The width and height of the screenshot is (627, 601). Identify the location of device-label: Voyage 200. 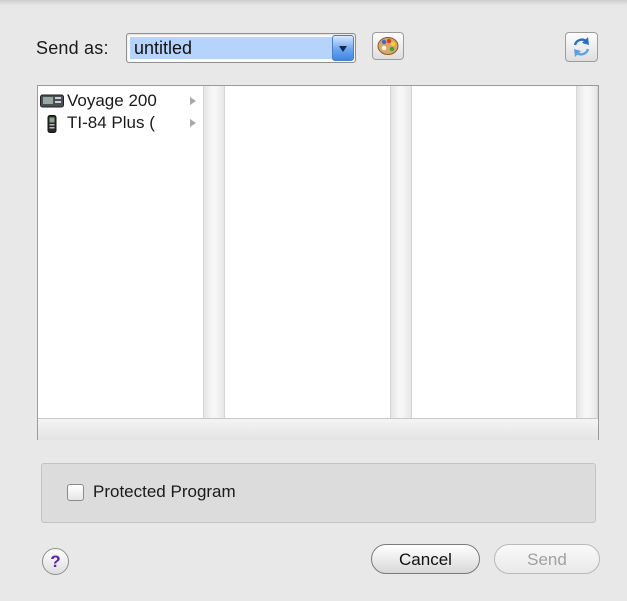
(112, 100).